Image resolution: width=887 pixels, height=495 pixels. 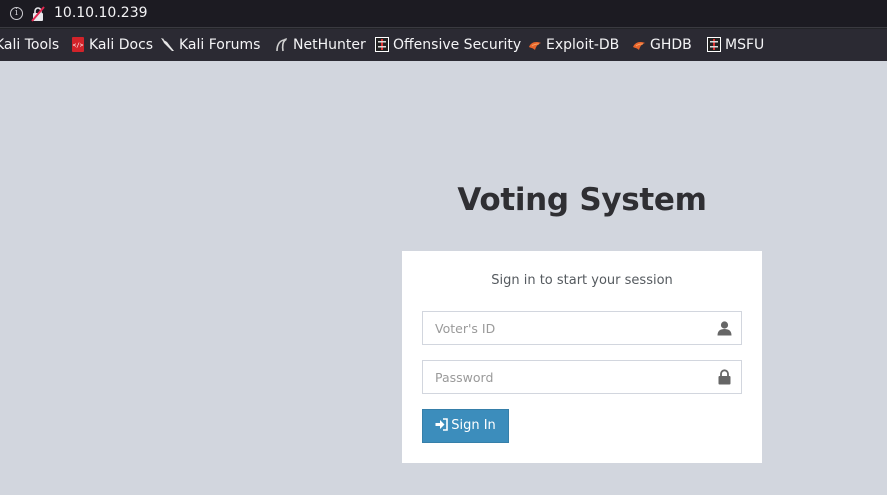 I want to click on bookmark-exploit-db: Exploit-DB, so click(x=573, y=45).